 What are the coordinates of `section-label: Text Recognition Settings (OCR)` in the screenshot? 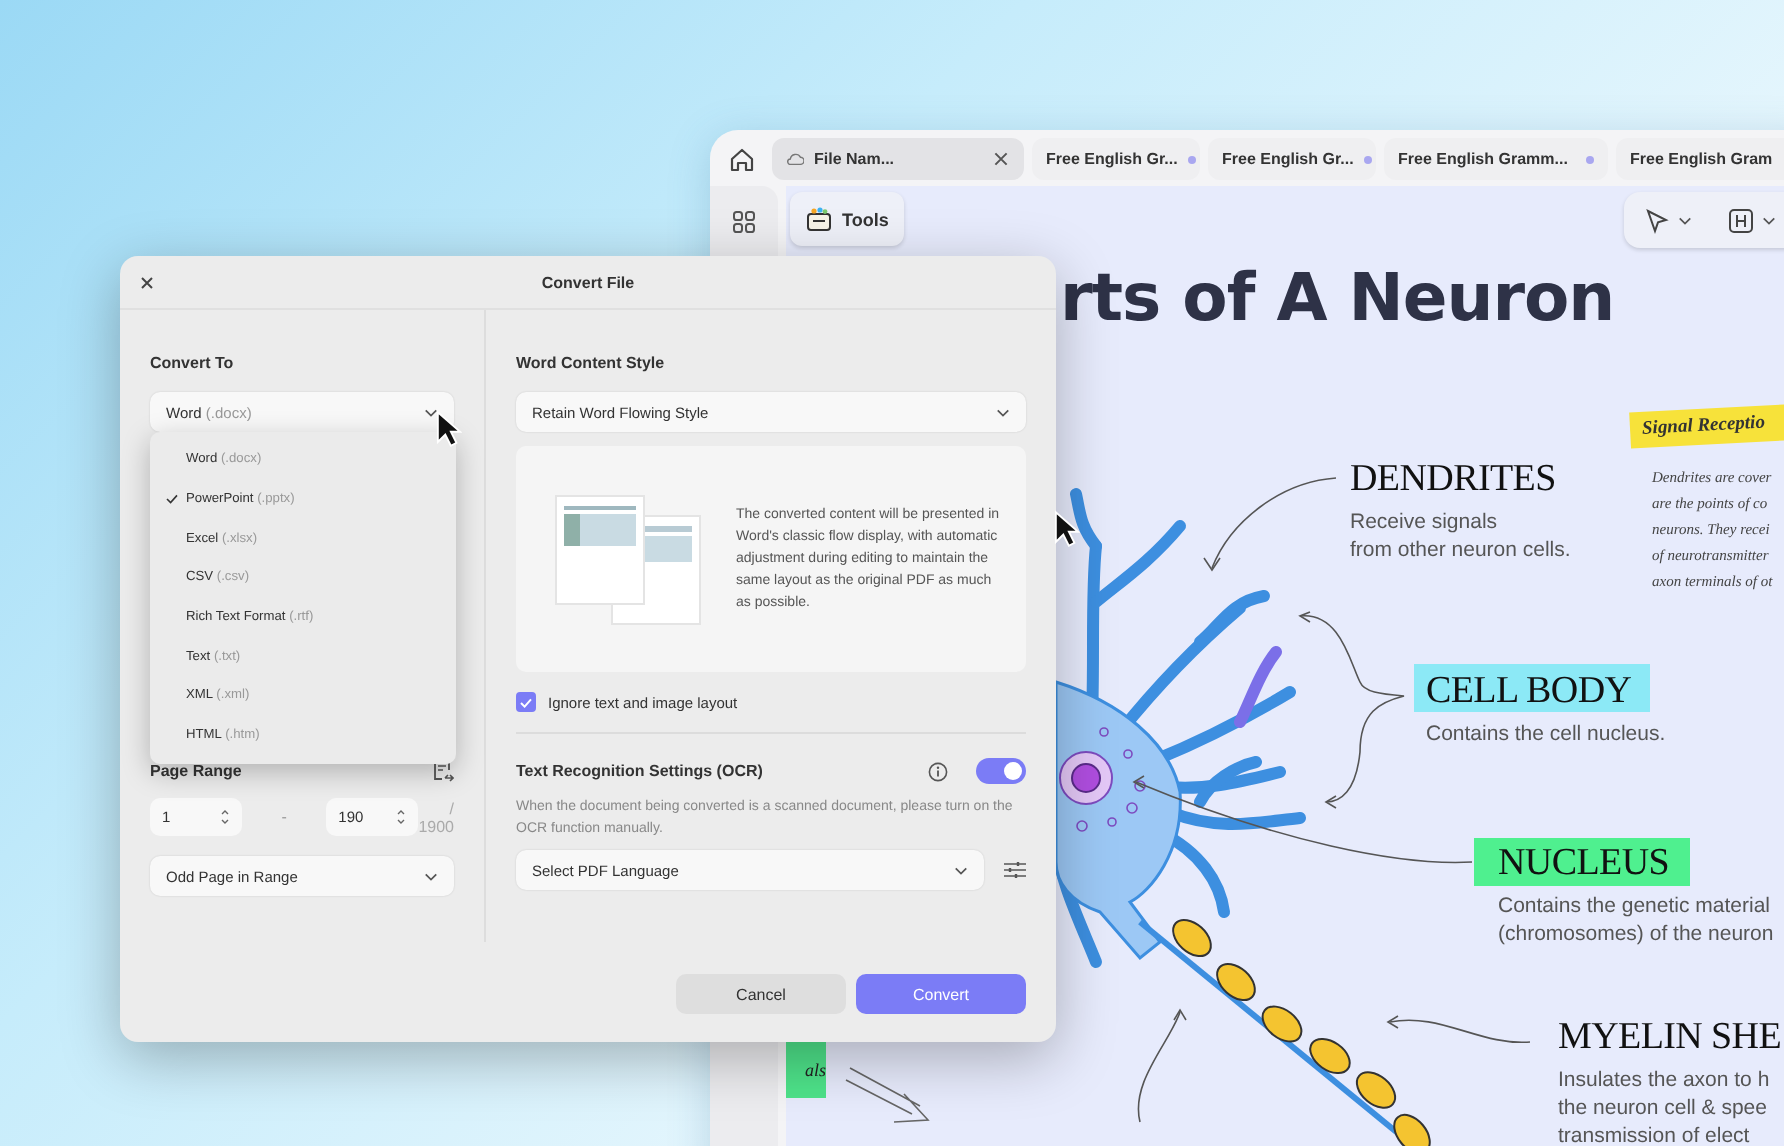 It's located at (640, 771).